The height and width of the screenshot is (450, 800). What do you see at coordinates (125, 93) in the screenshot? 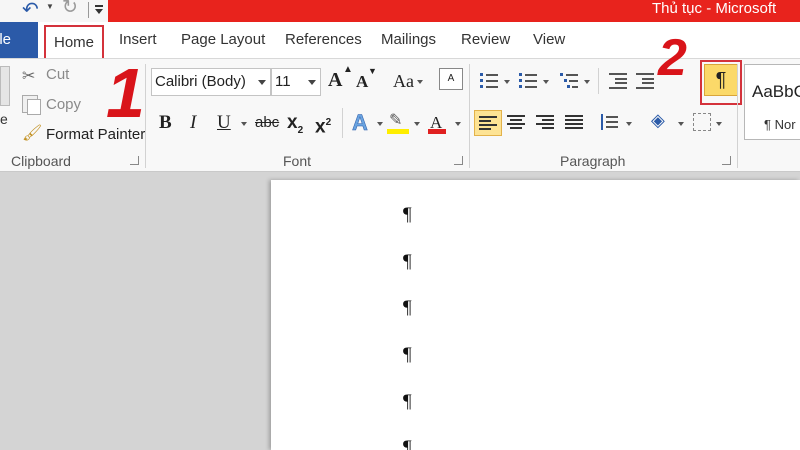
I see `step-1-annotation: 1` at bounding box center [125, 93].